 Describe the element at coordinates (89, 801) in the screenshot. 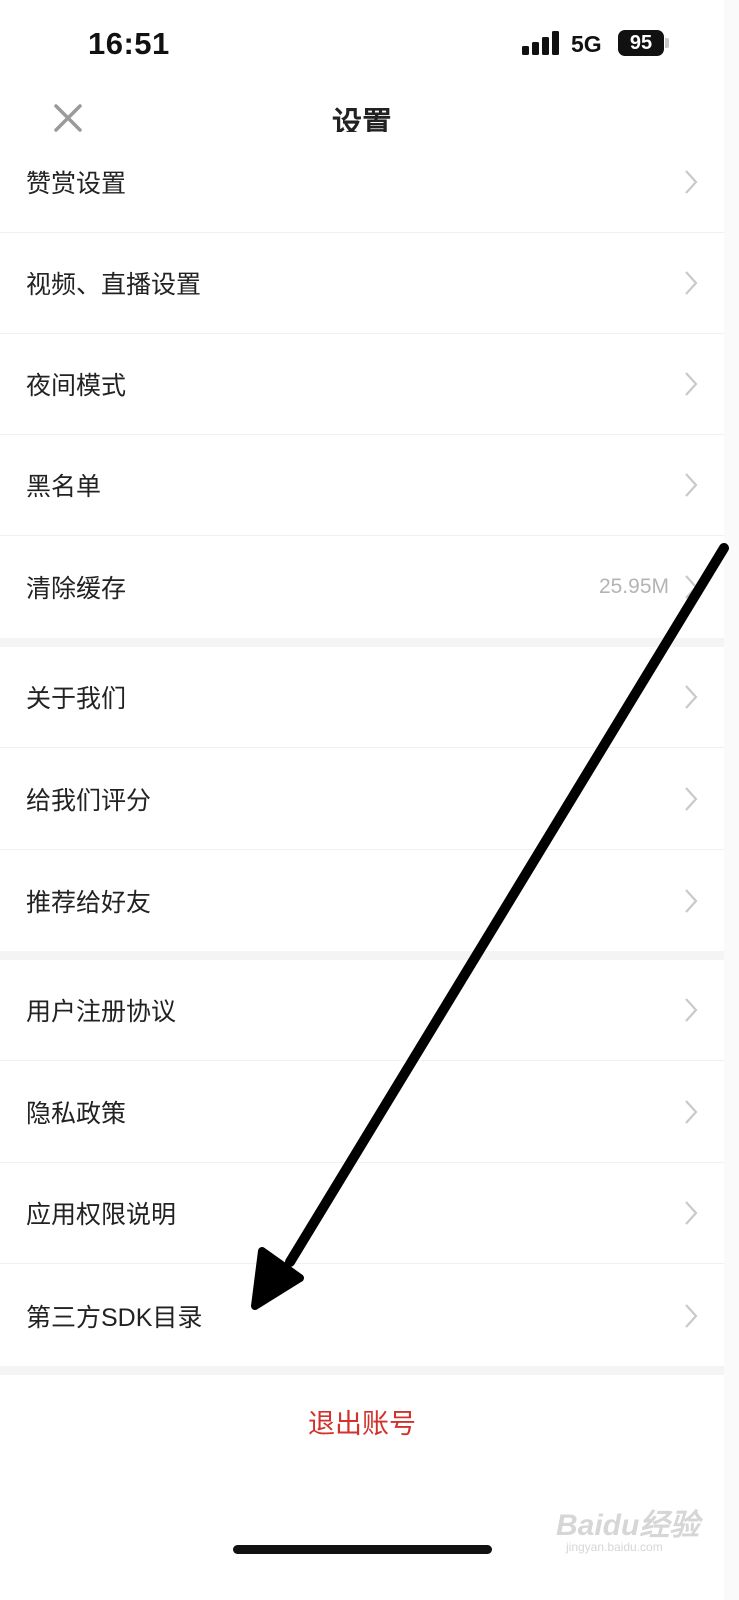

I see `row-label: 给我们评分` at that location.